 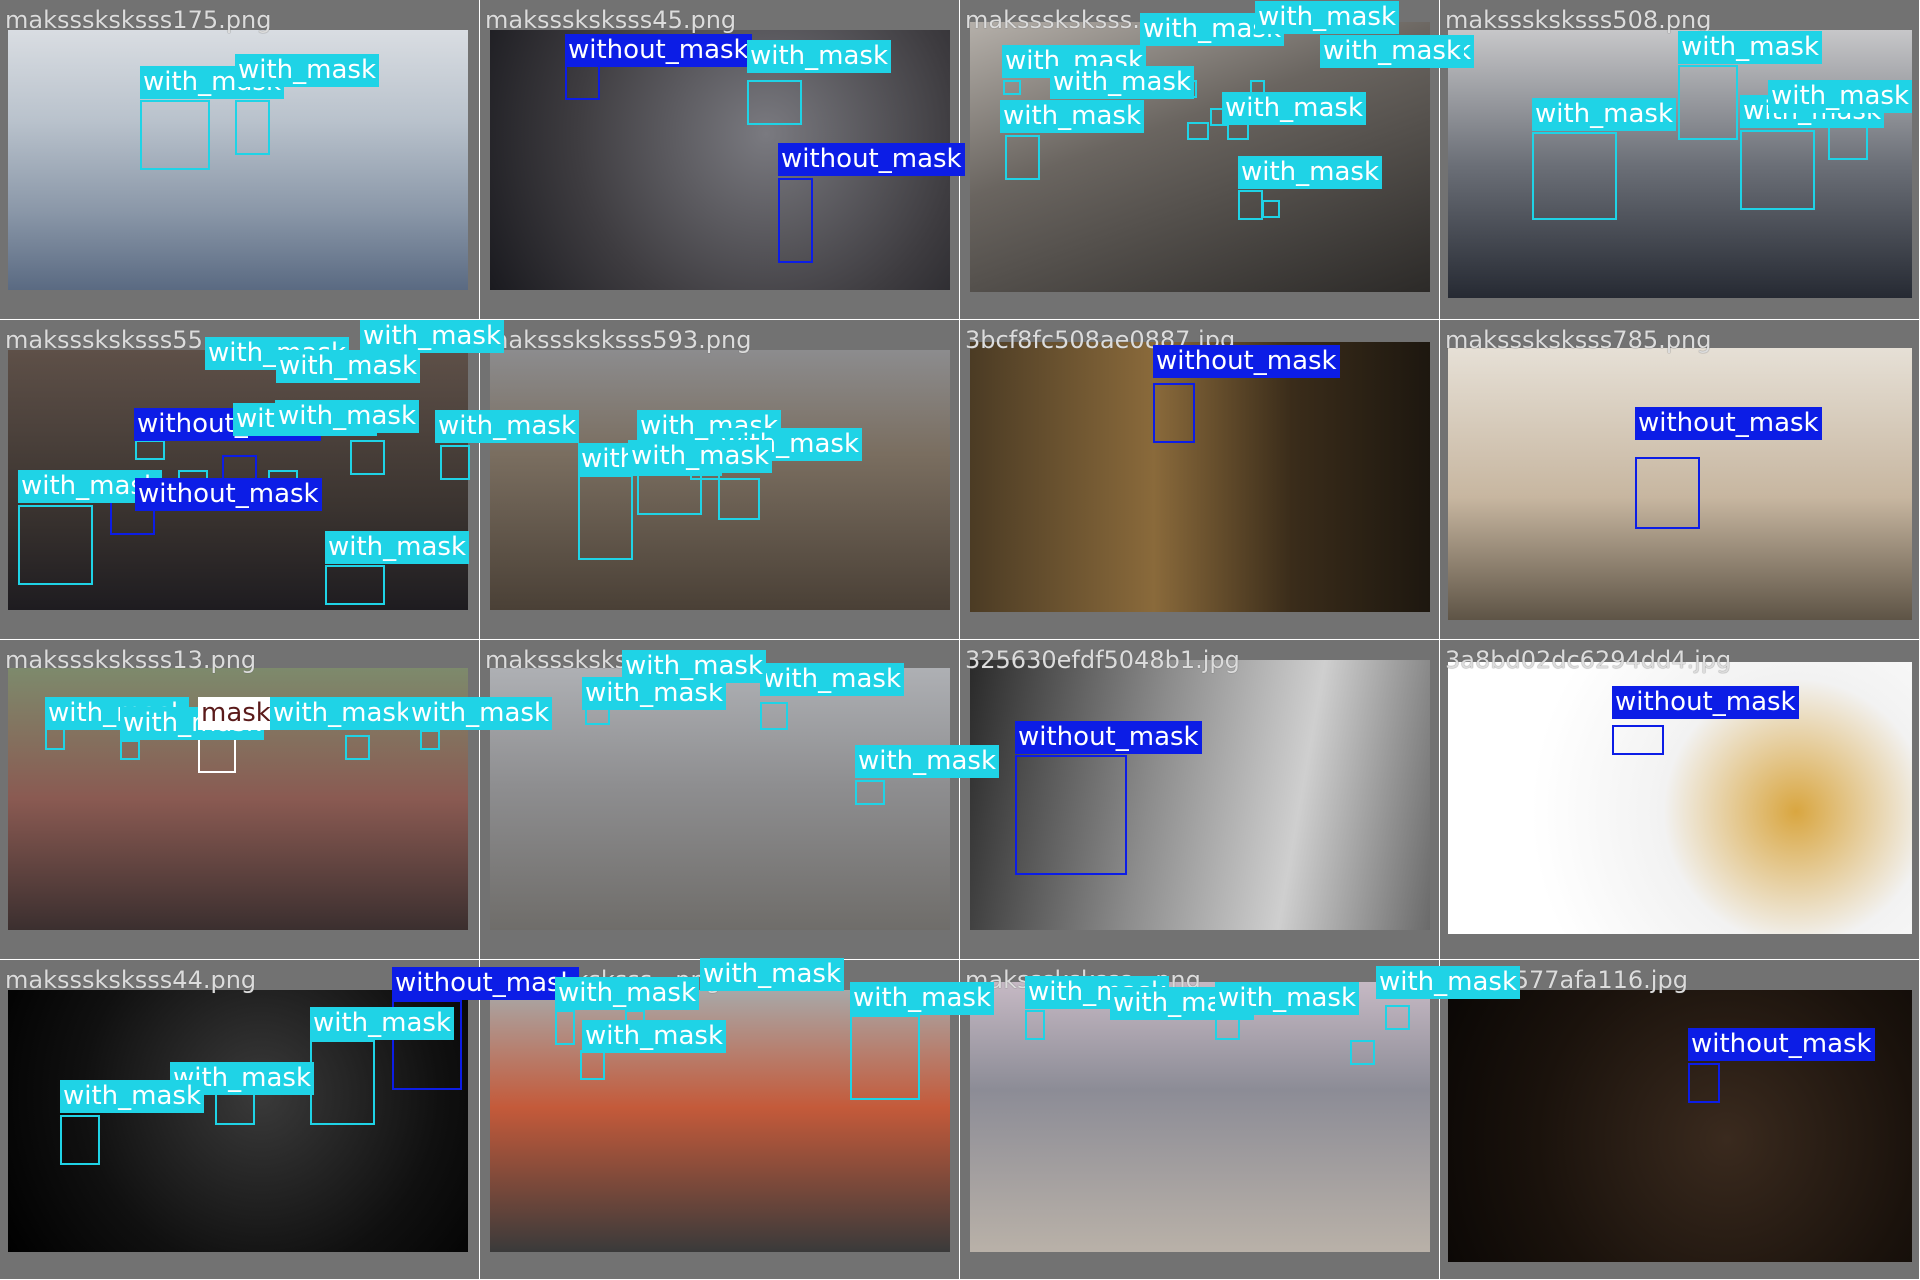 I want to click on image-filename: maksssksksss508.png, so click(x=1578, y=20).